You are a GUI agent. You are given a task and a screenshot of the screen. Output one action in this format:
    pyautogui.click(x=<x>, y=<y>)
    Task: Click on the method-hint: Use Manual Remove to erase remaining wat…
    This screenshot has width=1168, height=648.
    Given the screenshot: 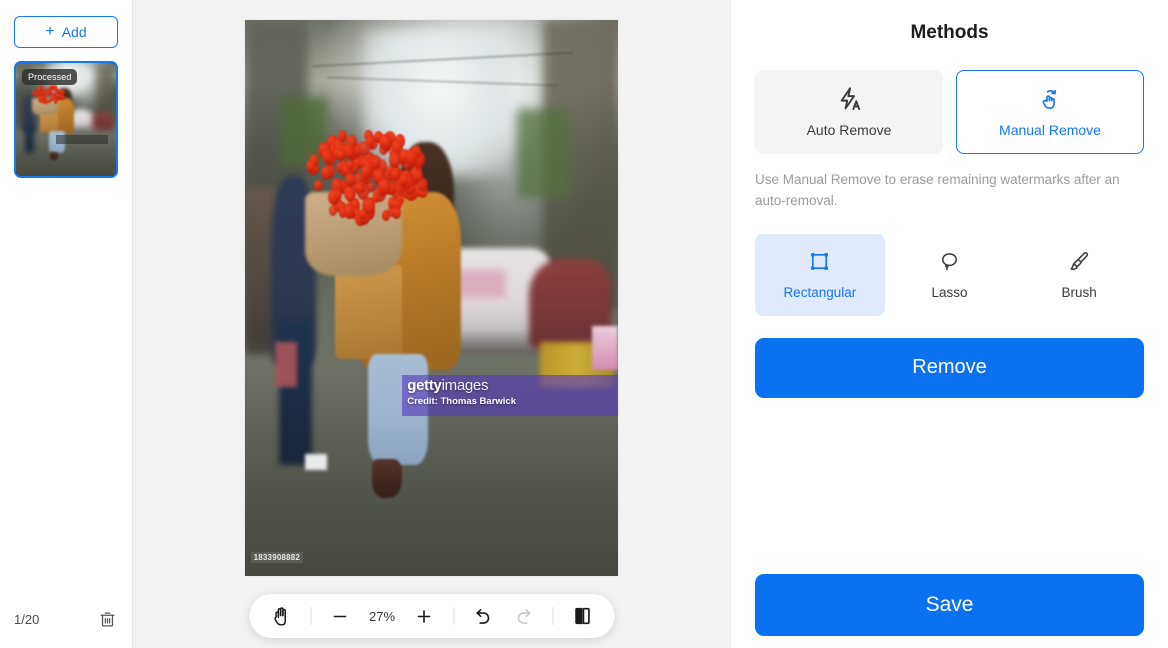 What is the action you would take?
    pyautogui.click(x=937, y=190)
    